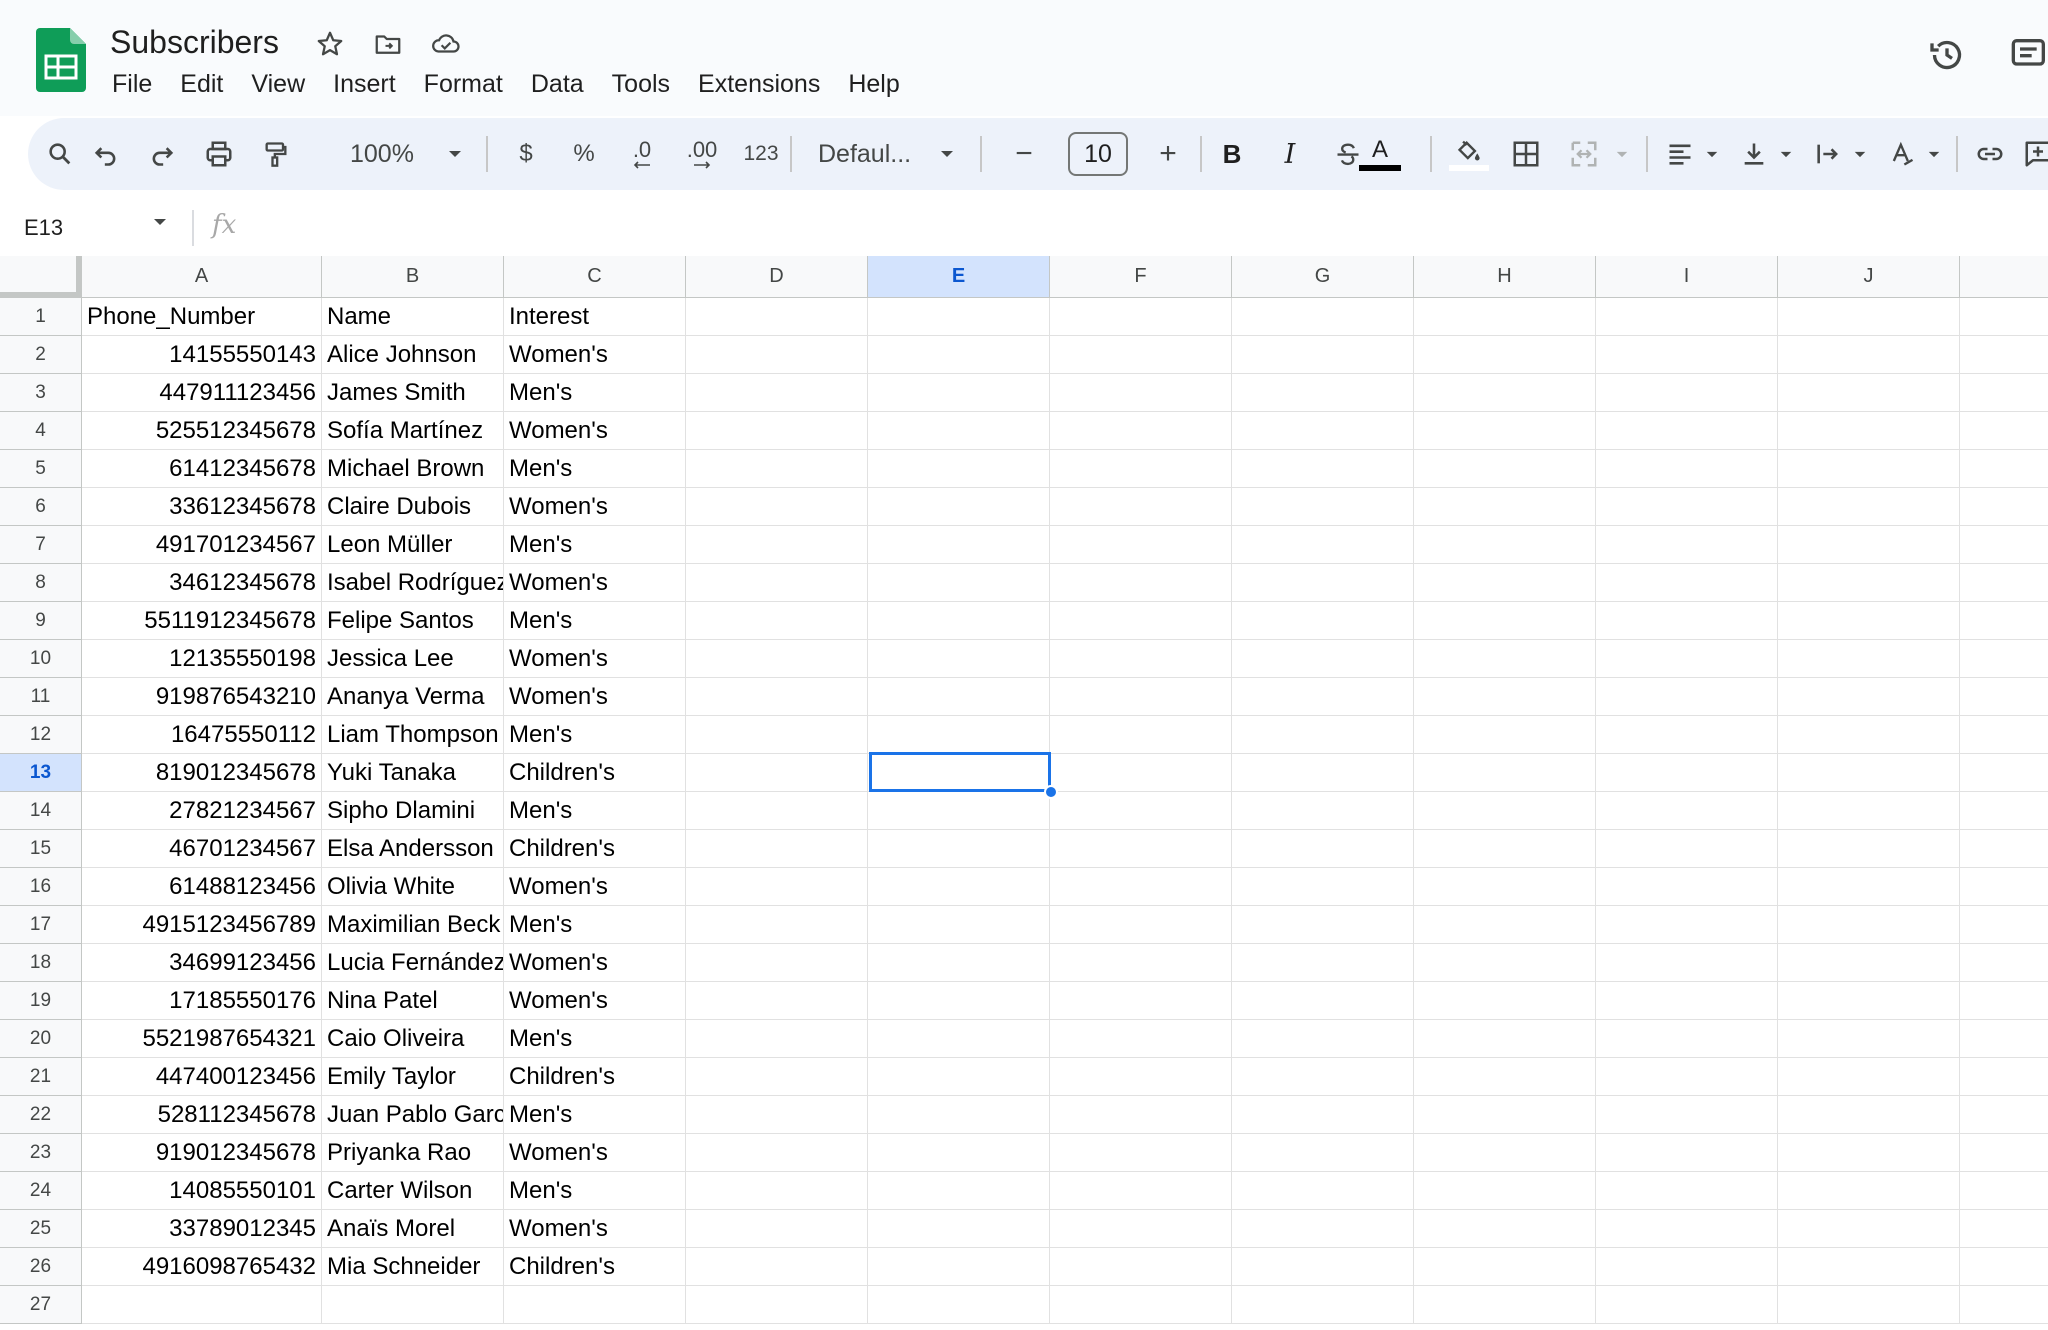 Image resolution: width=2048 pixels, height=1330 pixels. I want to click on cell-i7, so click(1687, 545).